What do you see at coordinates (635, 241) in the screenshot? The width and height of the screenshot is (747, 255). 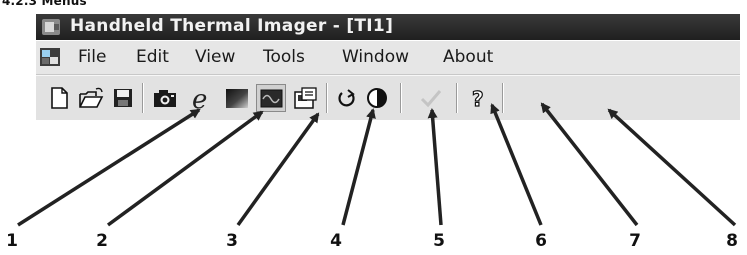 I see `callout-label-7: 7` at bounding box center [635, 241].